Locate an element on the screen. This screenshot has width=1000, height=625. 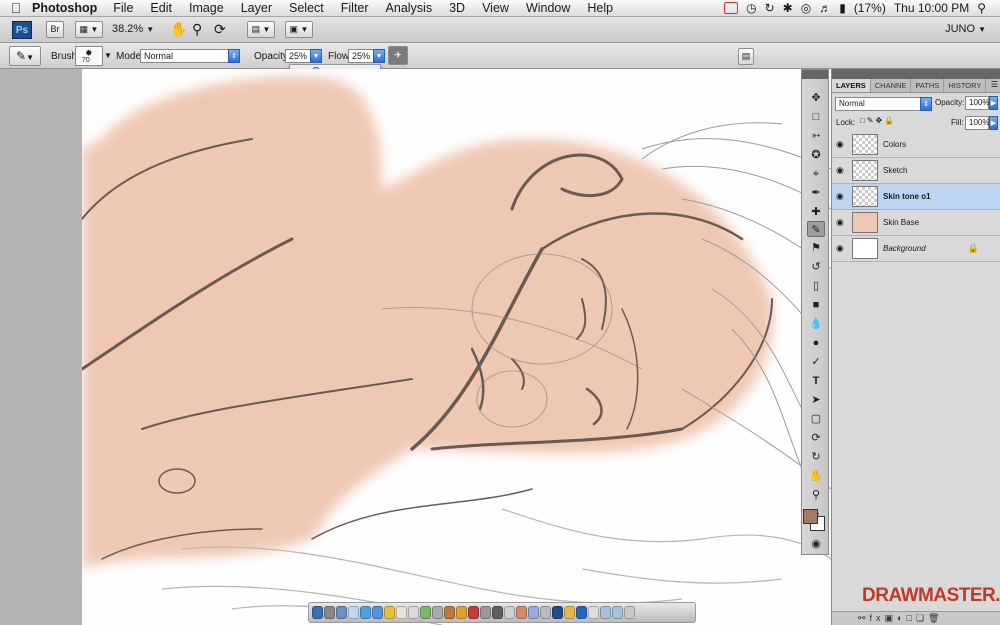
tab-paths: PATHS is located at coordinates (928, 85).